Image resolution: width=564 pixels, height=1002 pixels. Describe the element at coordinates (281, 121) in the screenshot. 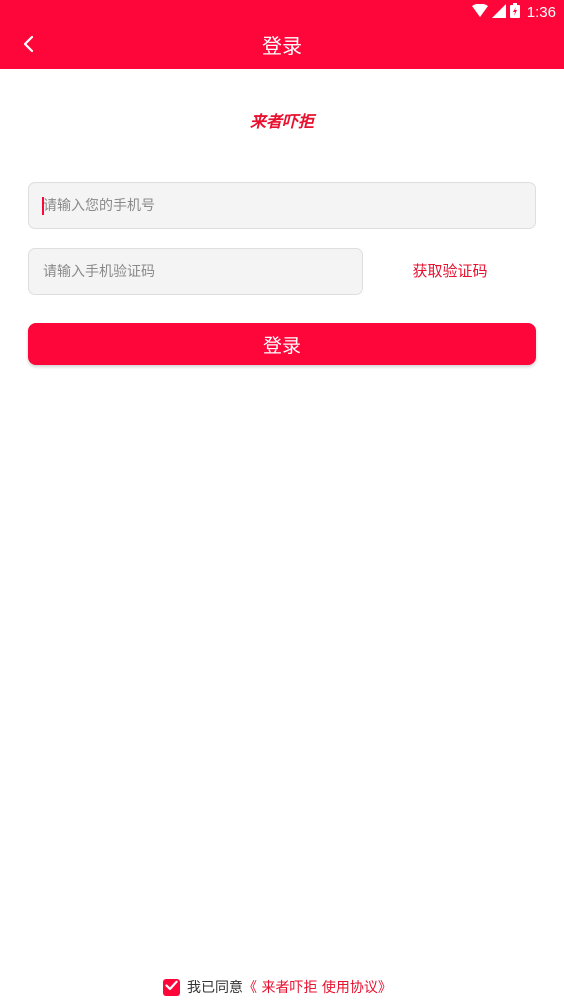

I see `app-logo: 来者吓拒` at that location.